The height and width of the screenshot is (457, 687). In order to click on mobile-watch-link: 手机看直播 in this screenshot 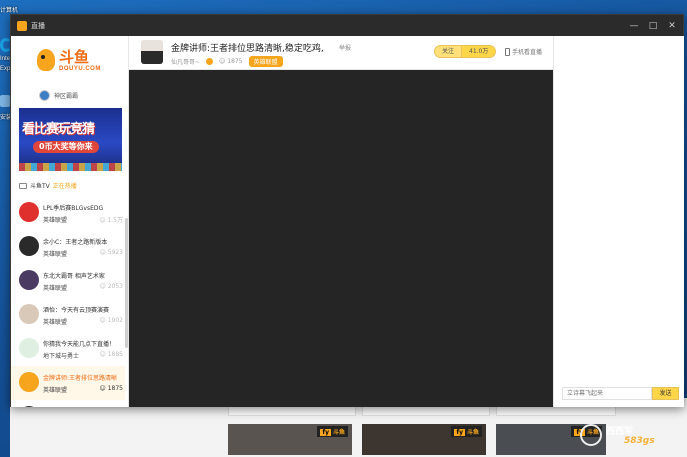, I will do `click(523, 51)`.